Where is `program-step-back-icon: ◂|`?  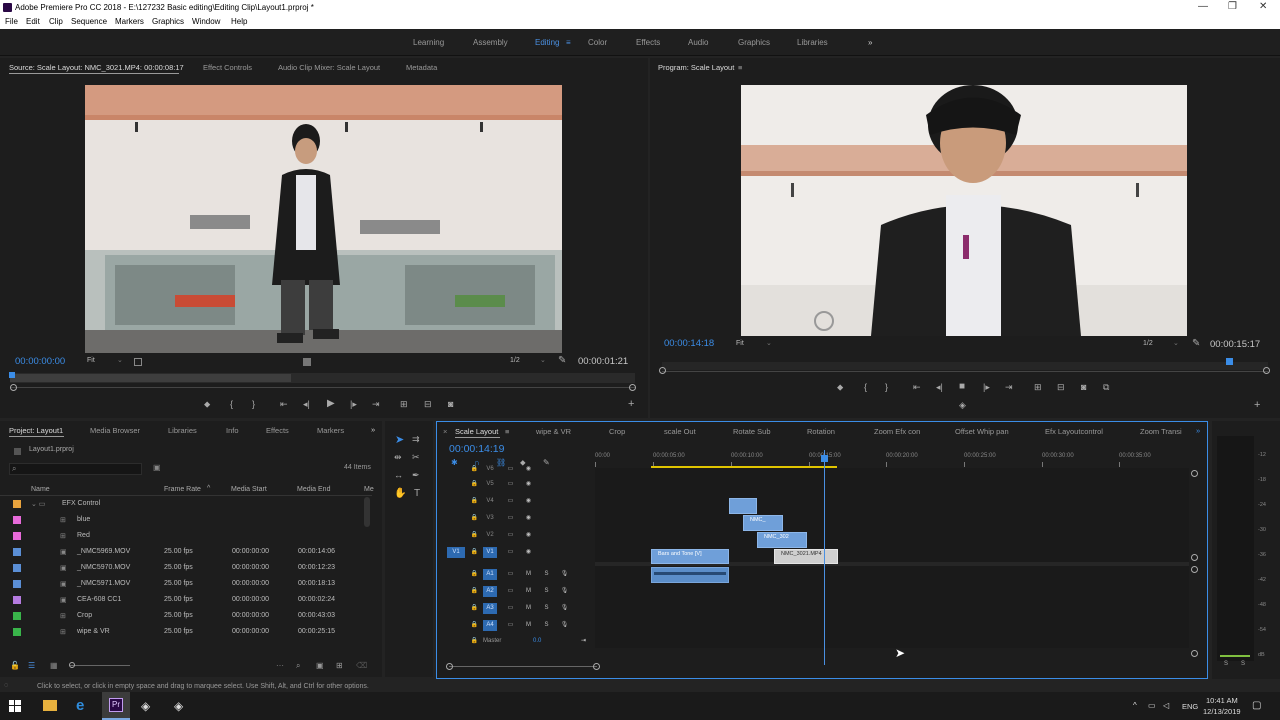
program-step-back-icon: ◂| is located at coordinates (939, 387).